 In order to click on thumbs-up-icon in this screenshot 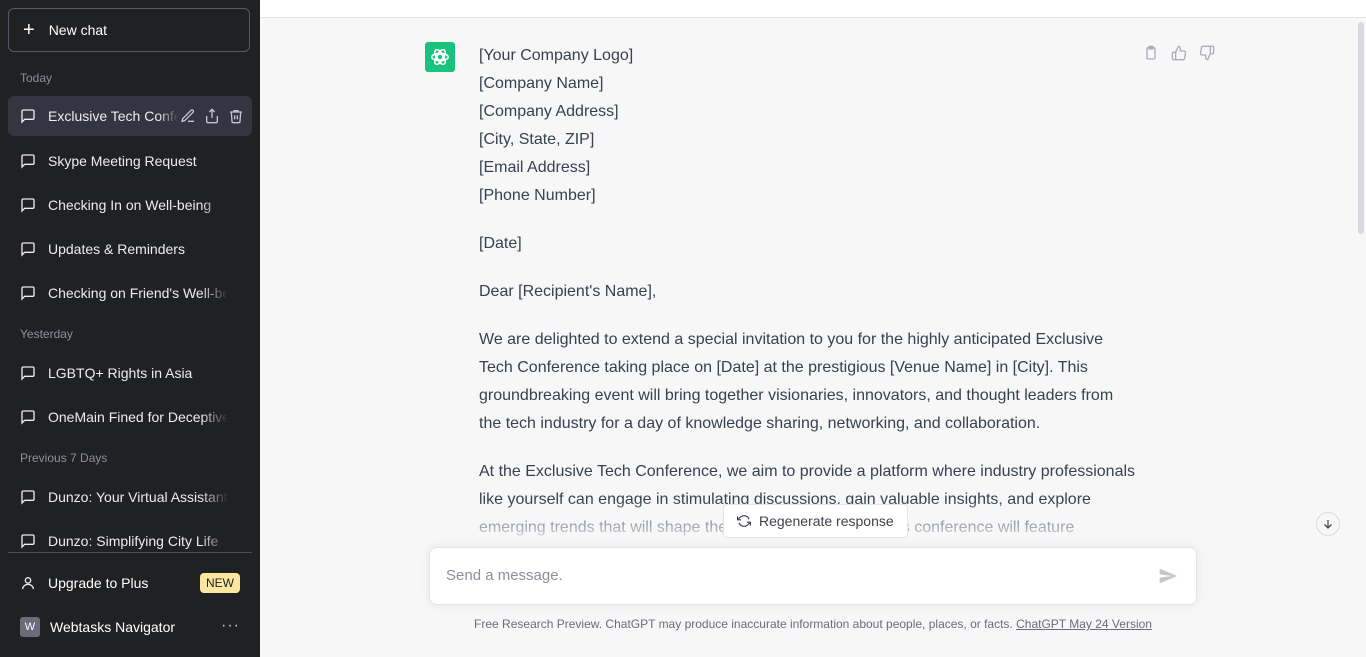, I will do `click(1179, 53)`.